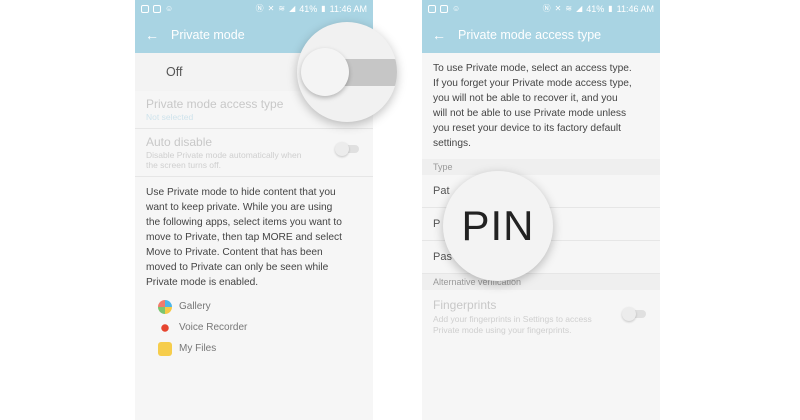 Image resolution: width=800 pixels, height=420 pixels. I want to click on intro-line: settings., so click(452, 143).